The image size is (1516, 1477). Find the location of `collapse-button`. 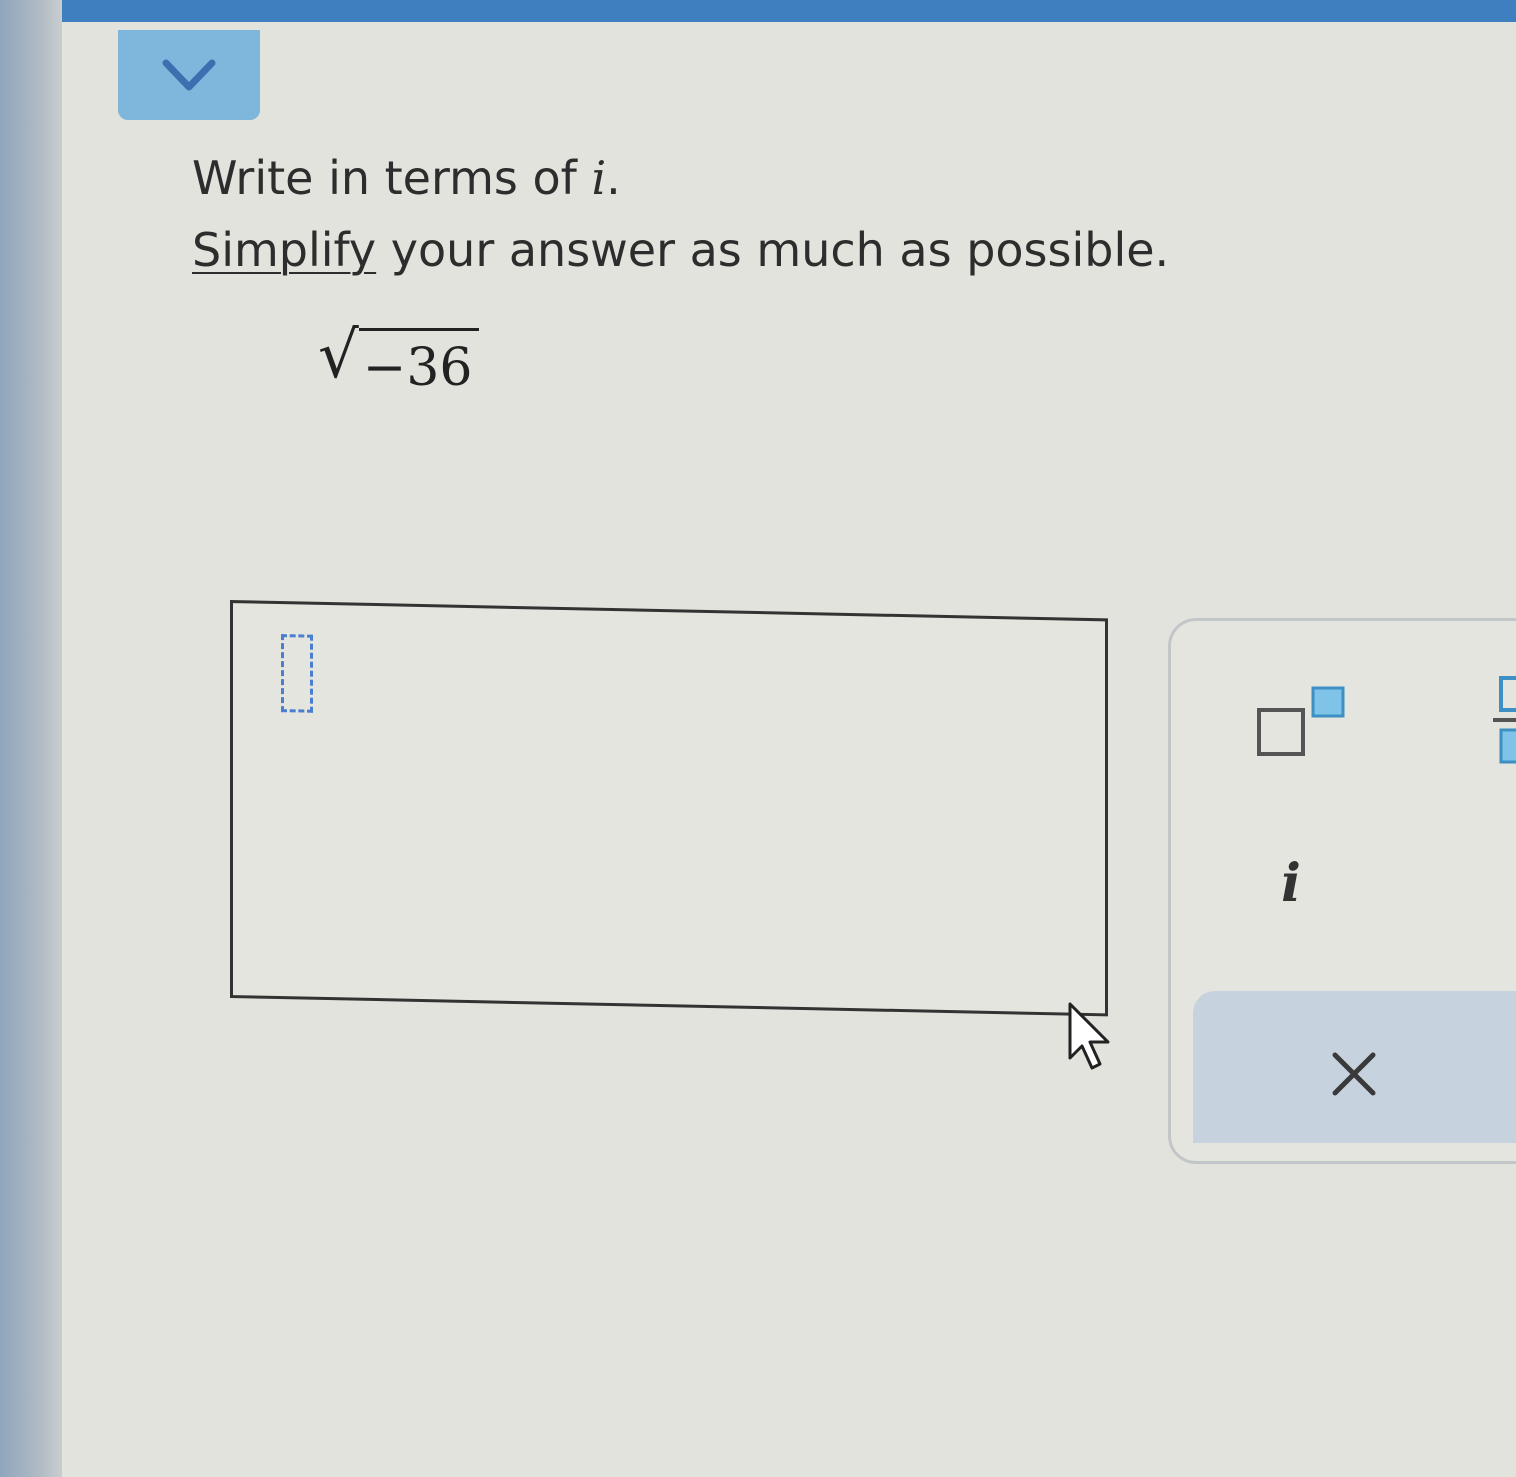

collapse-button is located at coordinates (189, 75).